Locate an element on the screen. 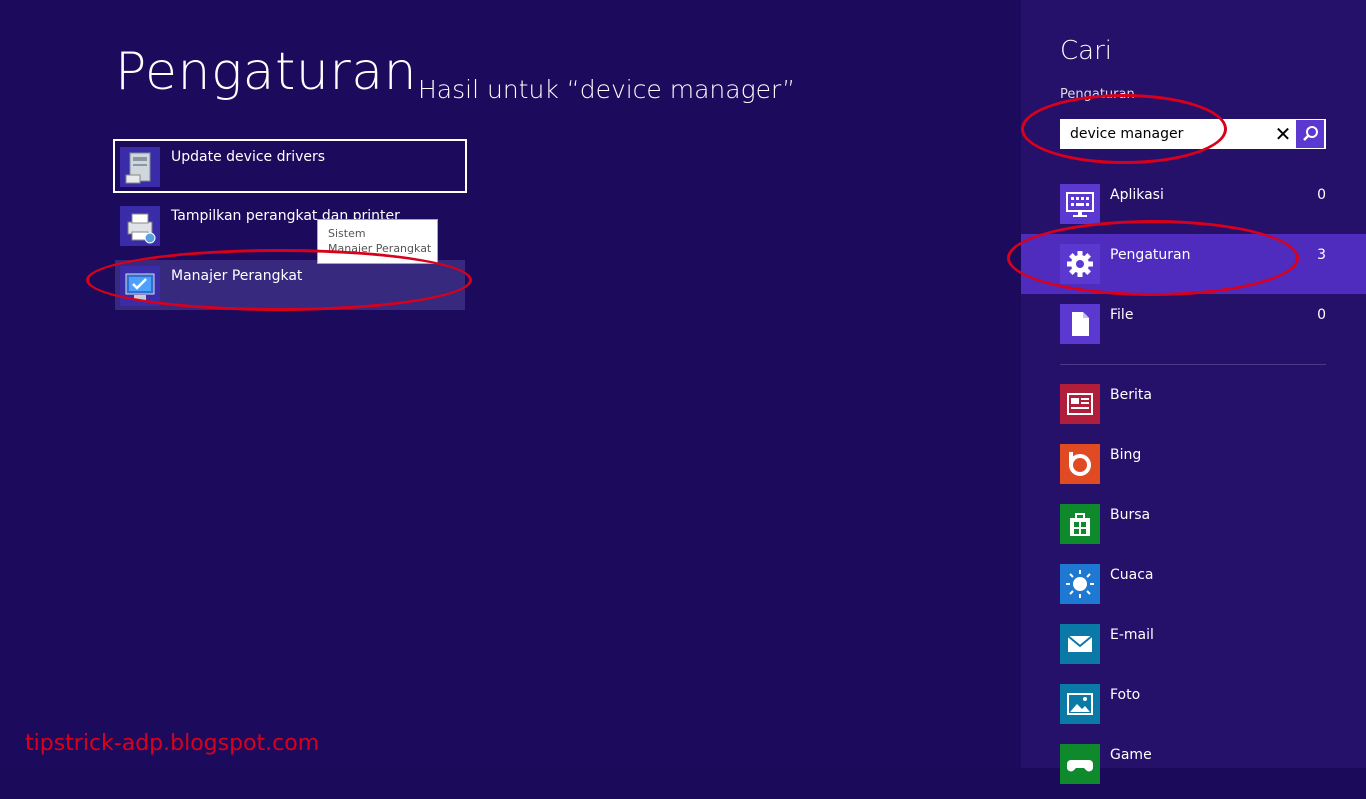 The image size is (1366, 799). app-label: Berita is located at coordinates (1131, 395).